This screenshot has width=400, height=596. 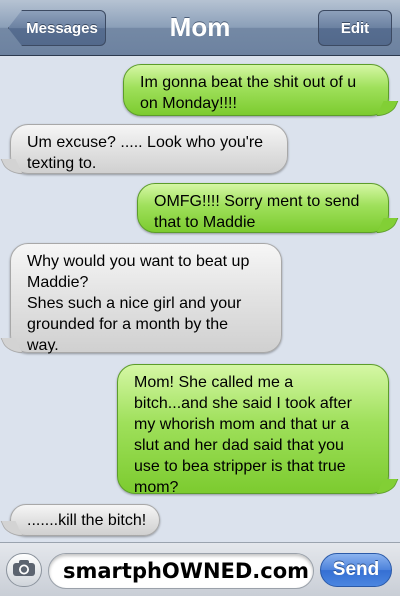 I want to click on message-line: slut and her dad said that you, so click(x=239, y=445).